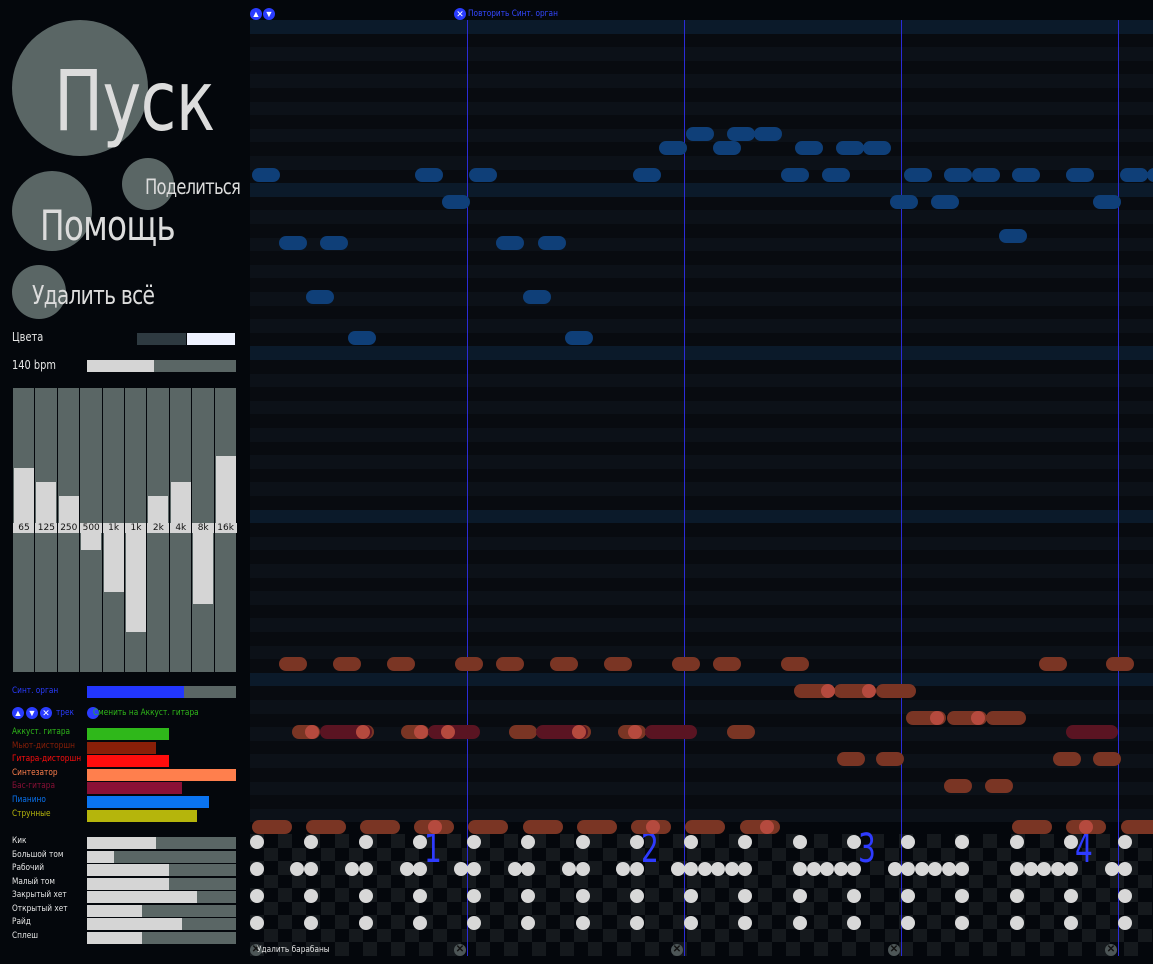 The image size is (1153, 964). I want to click on eq-band: 4k, so click(180, 530).